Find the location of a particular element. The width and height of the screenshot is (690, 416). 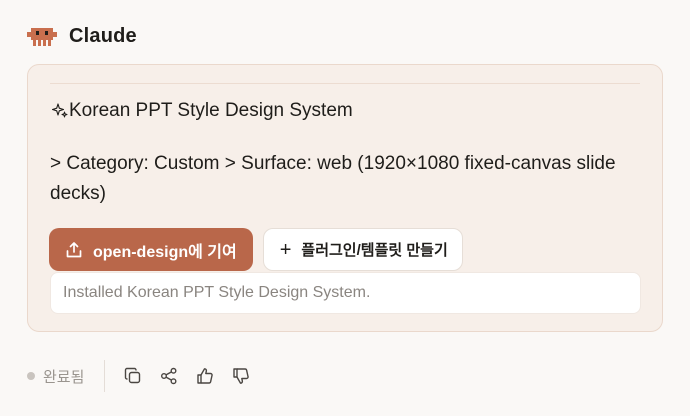

card-actions: open-design에 기여 + 플러그인/템플릿 만들기 is located at coordinates (256, 249).